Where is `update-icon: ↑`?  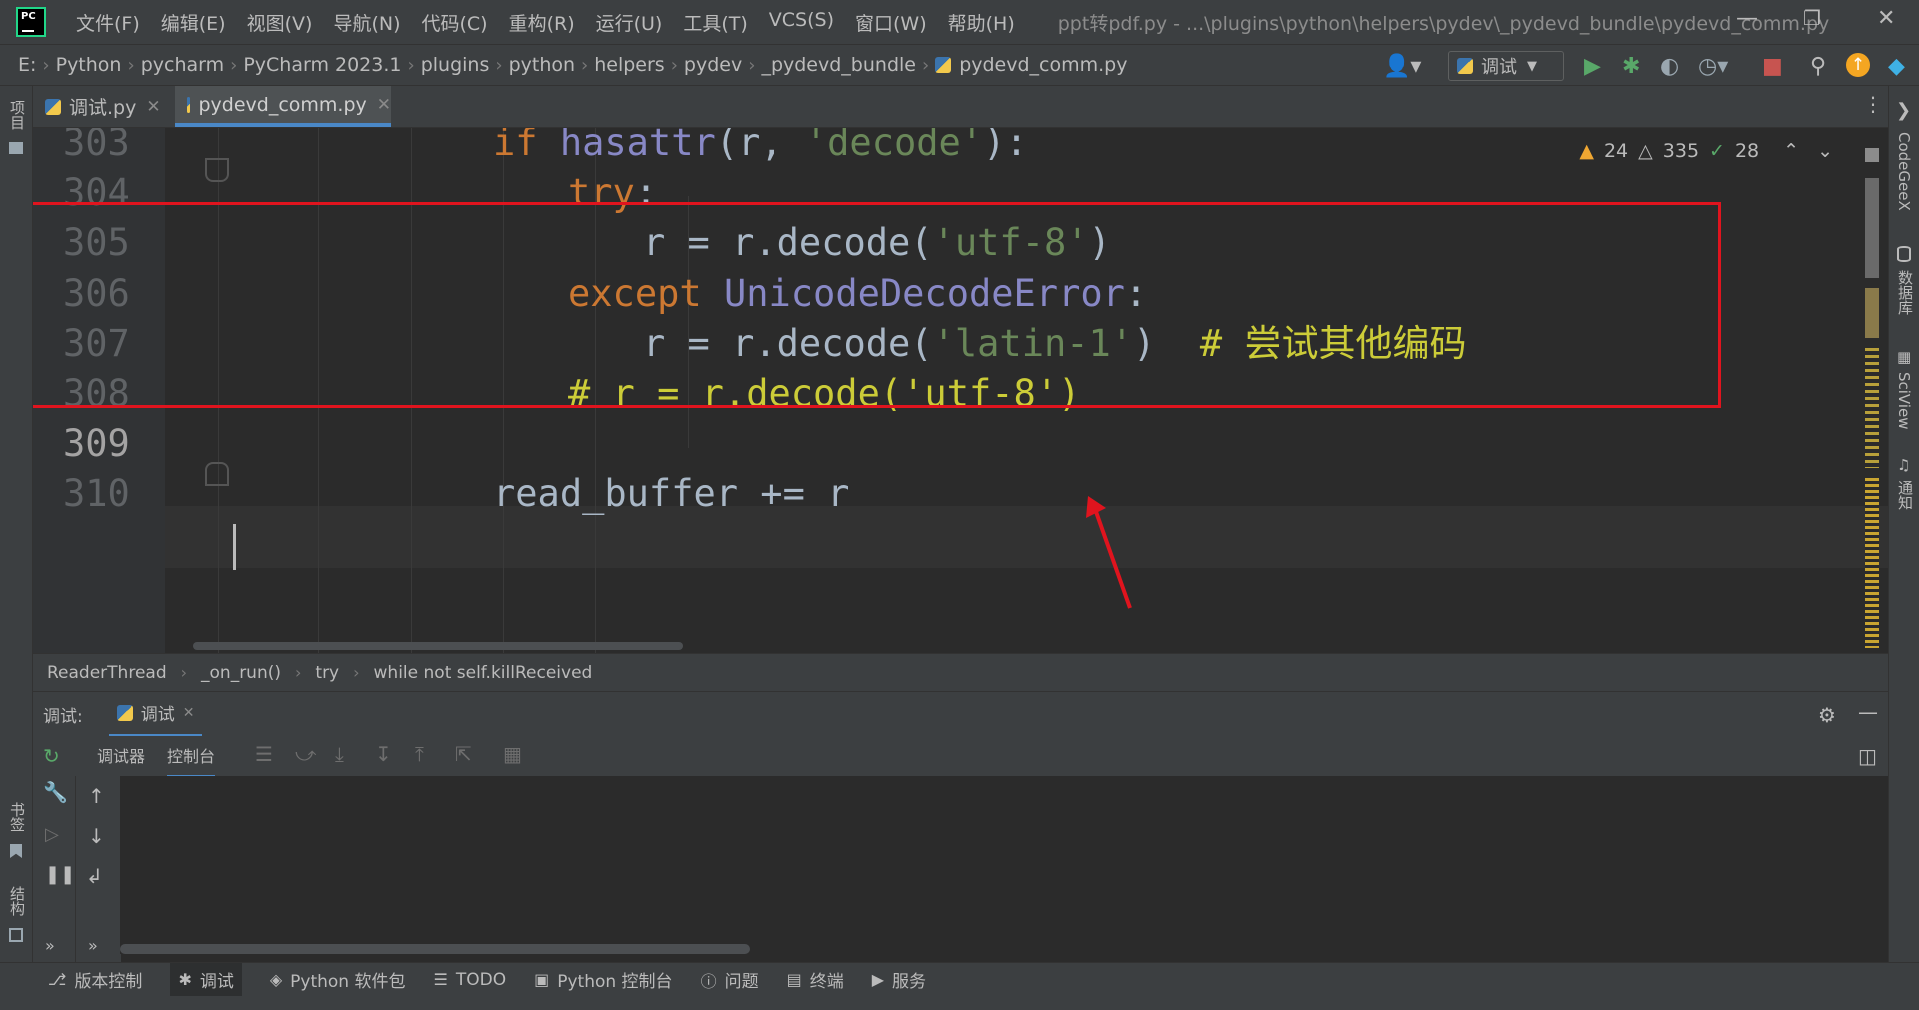
update-icon: ↑ is located at coordinates (1858, 65).